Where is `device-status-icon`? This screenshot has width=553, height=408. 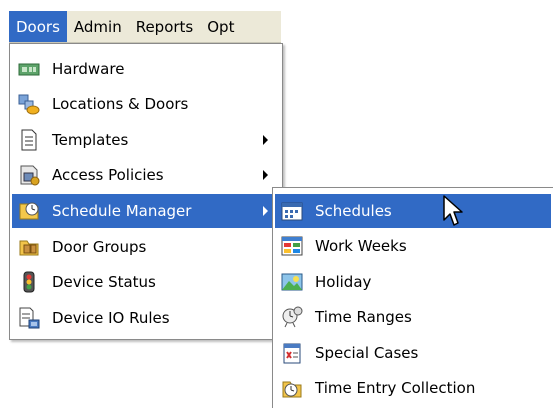 device-status-icon is located at coordinates (29, 282).